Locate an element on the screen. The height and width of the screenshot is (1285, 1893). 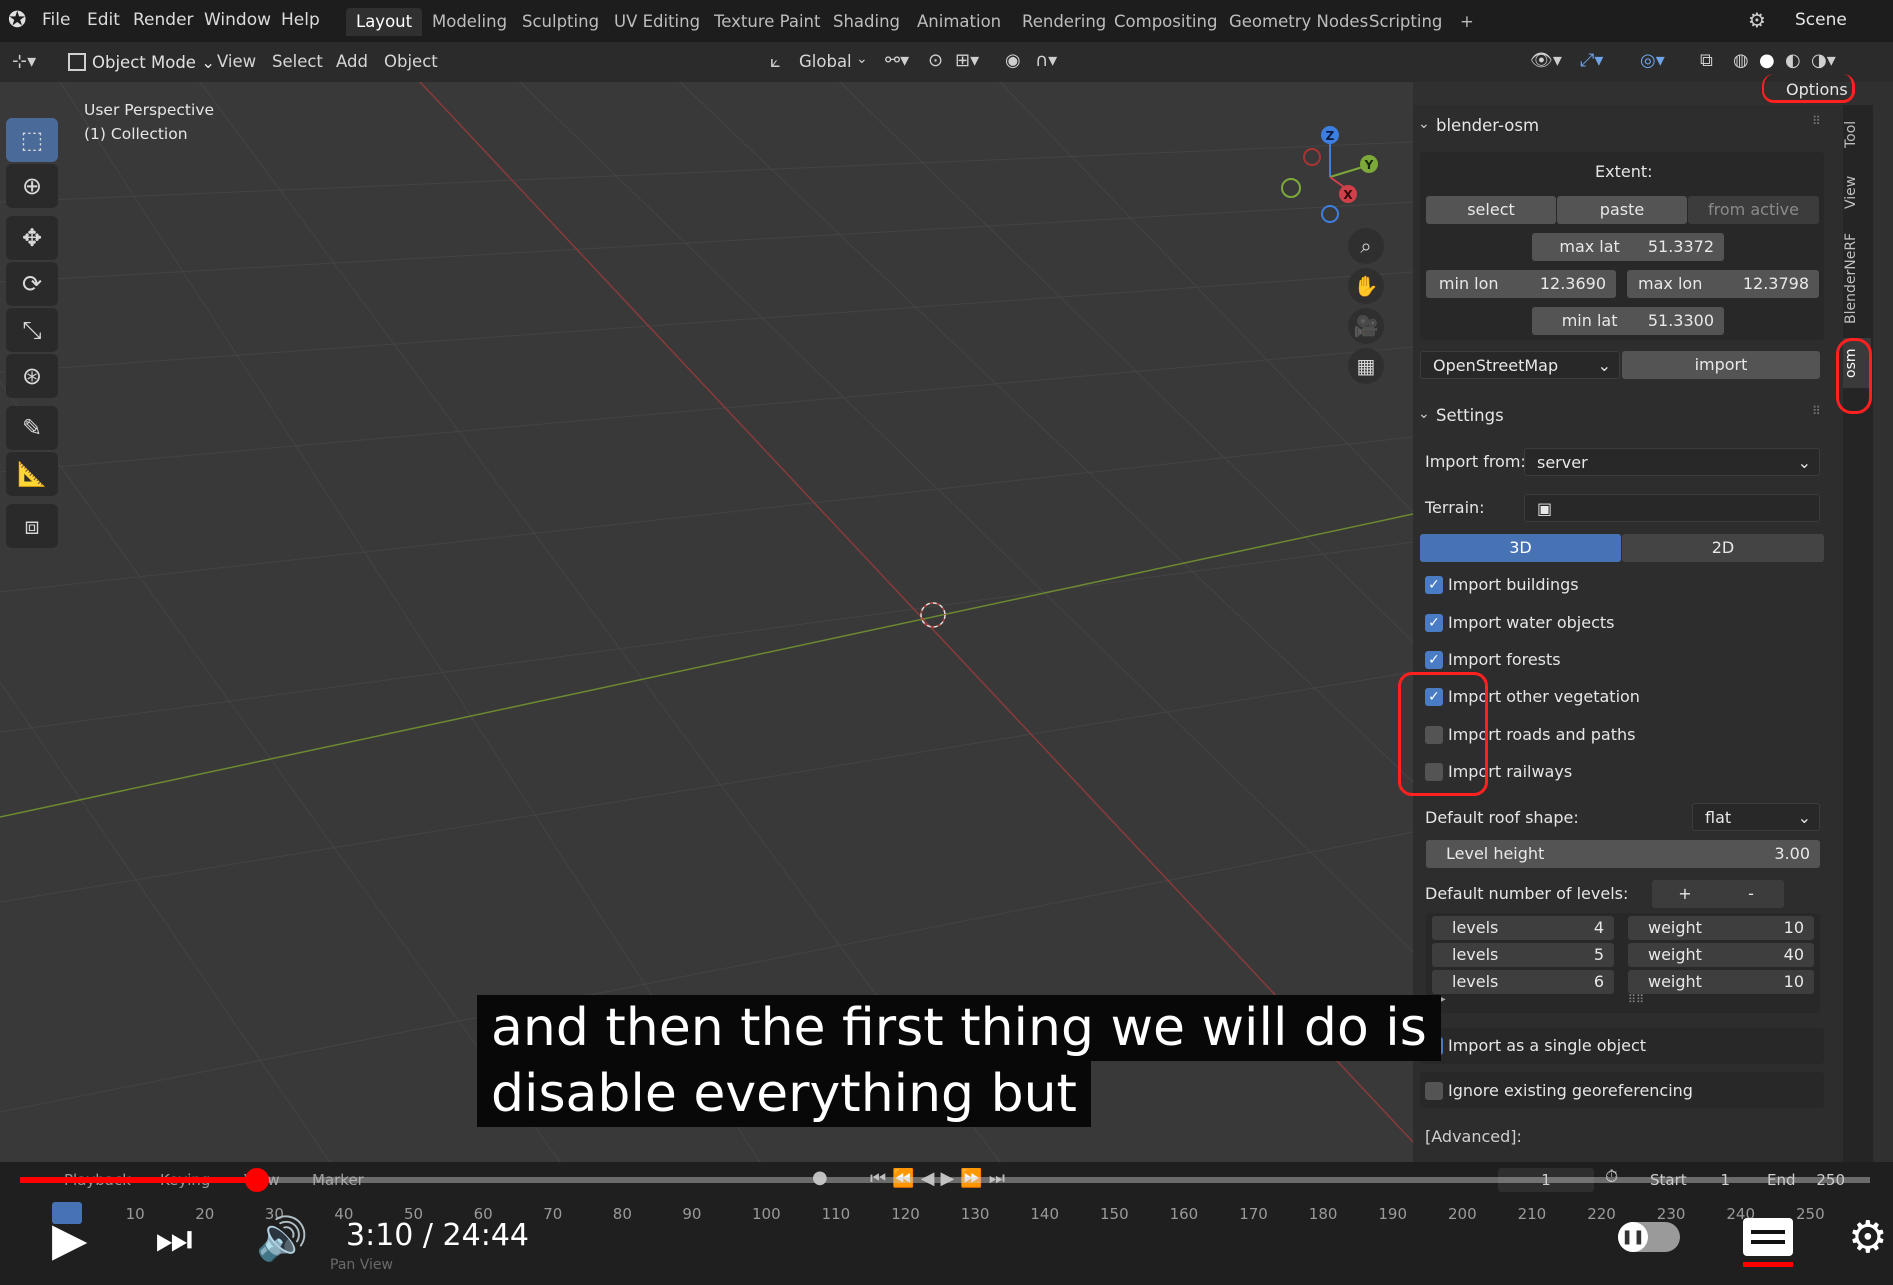
measure-tool: 📐 is located at coordinates (32, 474).